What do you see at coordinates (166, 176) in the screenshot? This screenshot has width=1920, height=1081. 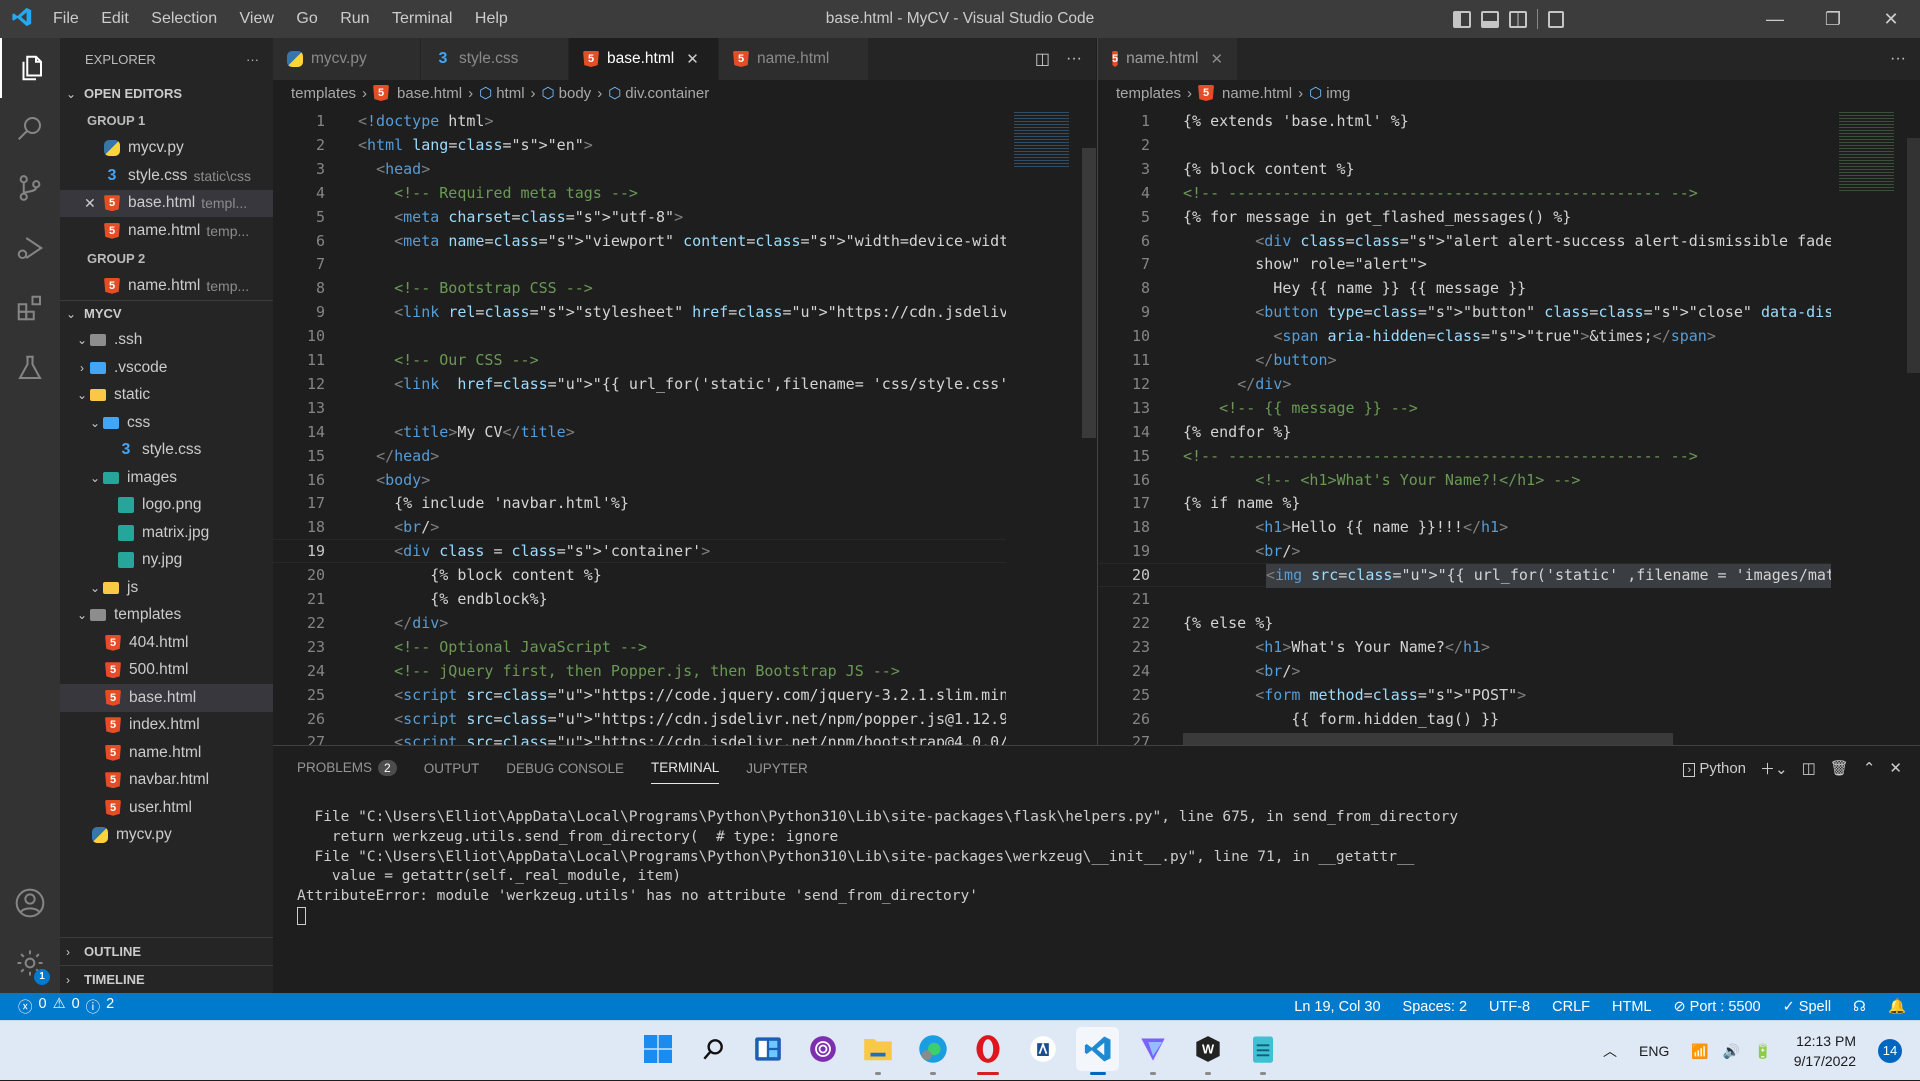 I see `open-editor-item: 3 style.css static\css` at bounding box center [166, 176].